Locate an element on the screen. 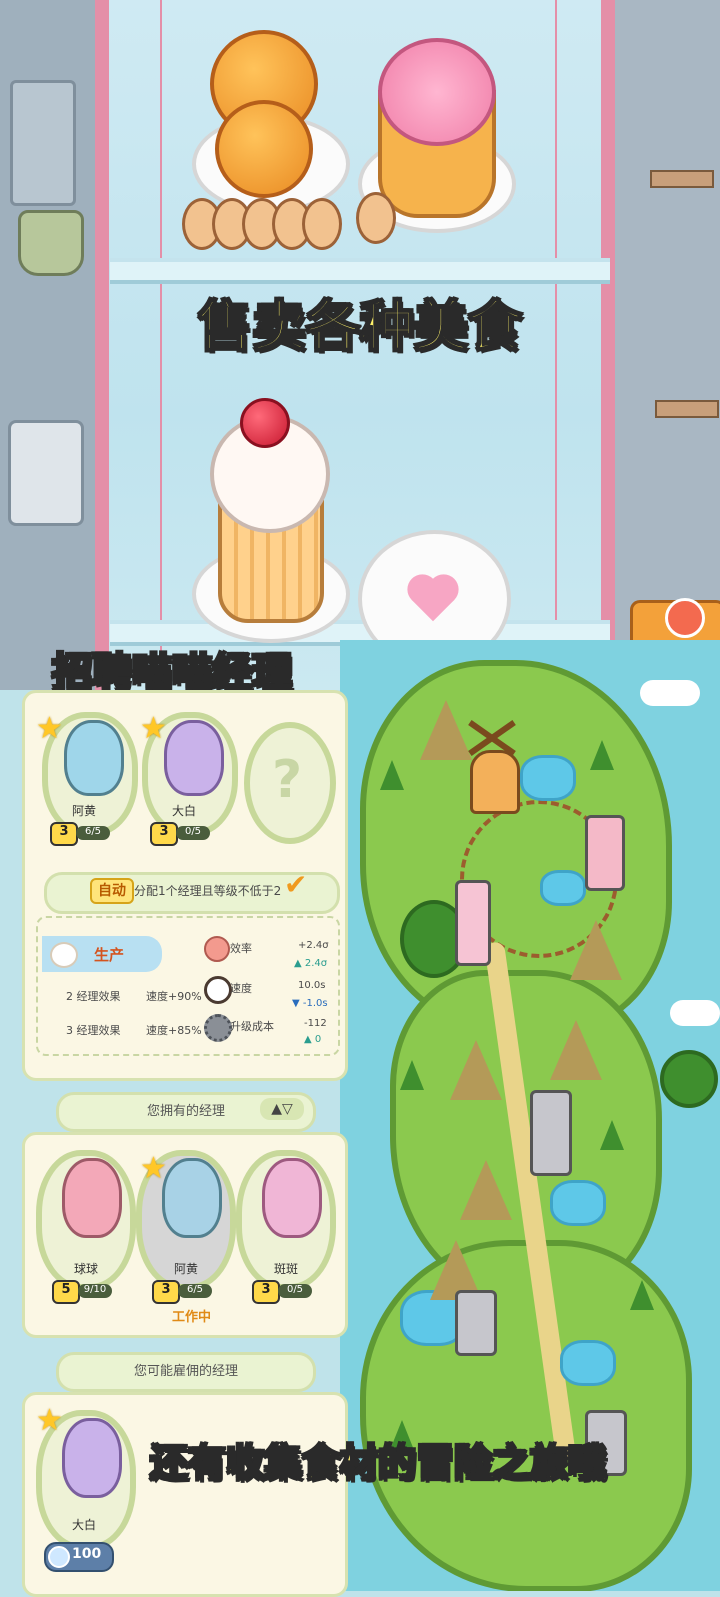 Image resolution: width=720 pixels, height=1597 pixels. windmill-bakery is located at coordinates (495, 782).